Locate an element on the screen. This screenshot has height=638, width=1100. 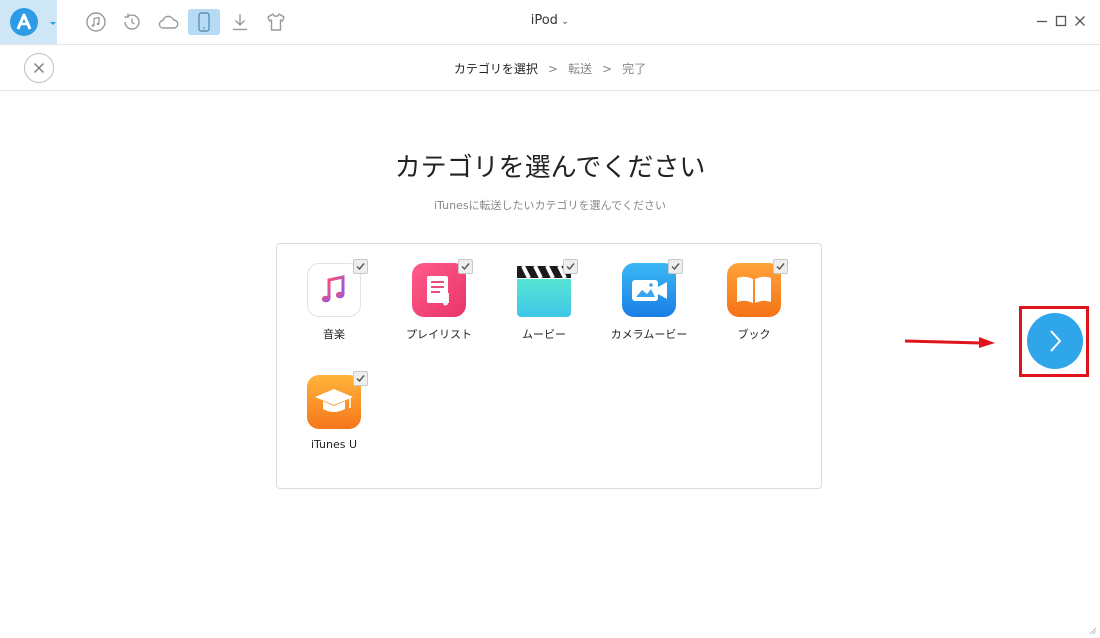
resize-grip-icon is located at coordinates (1092, 630).